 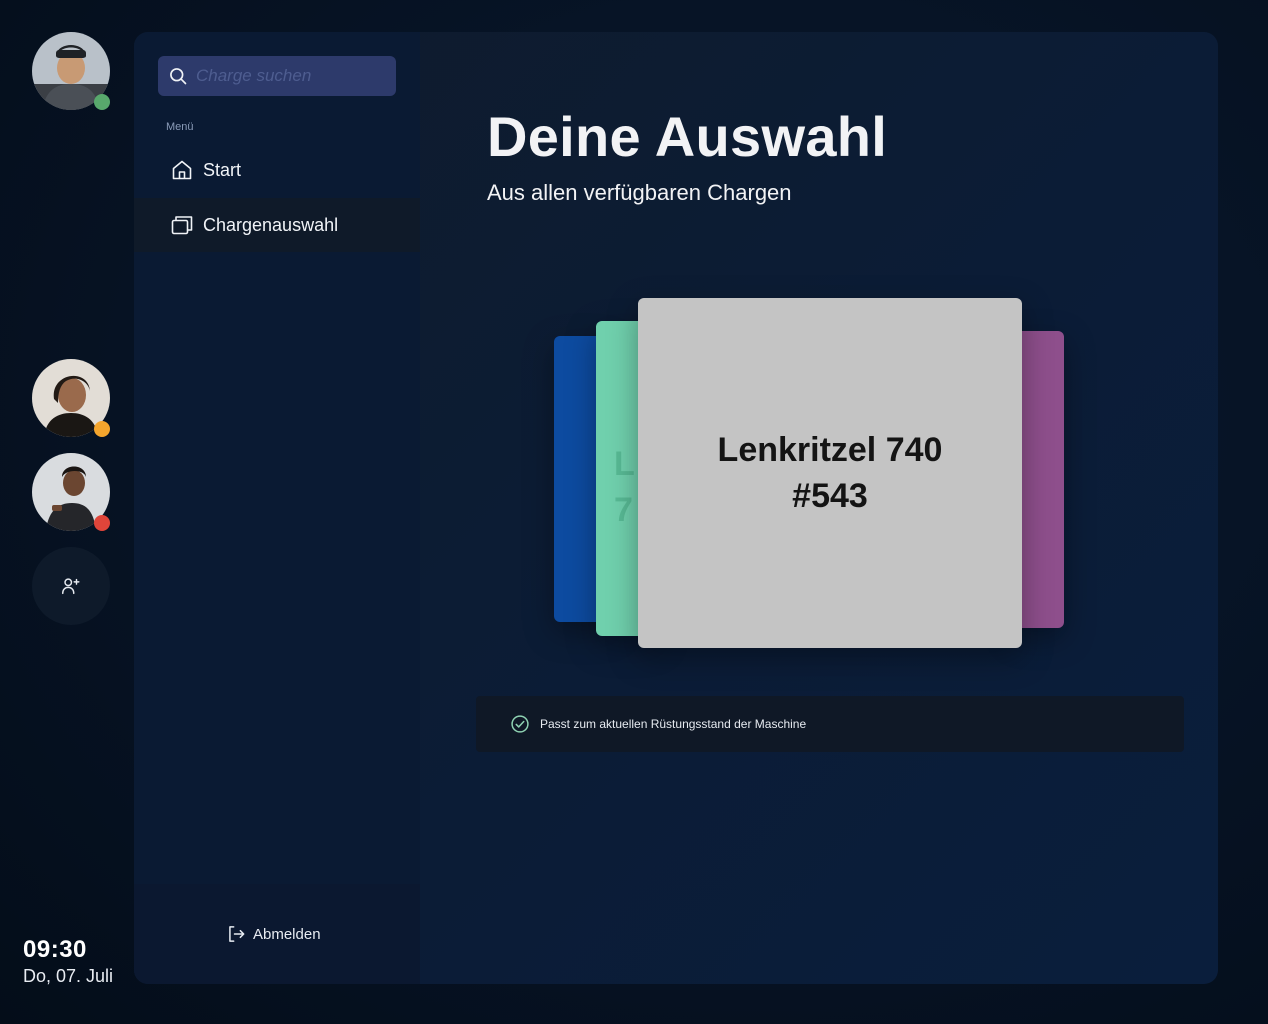 I want to click on status-online-dot, so click(x=102, y=102).